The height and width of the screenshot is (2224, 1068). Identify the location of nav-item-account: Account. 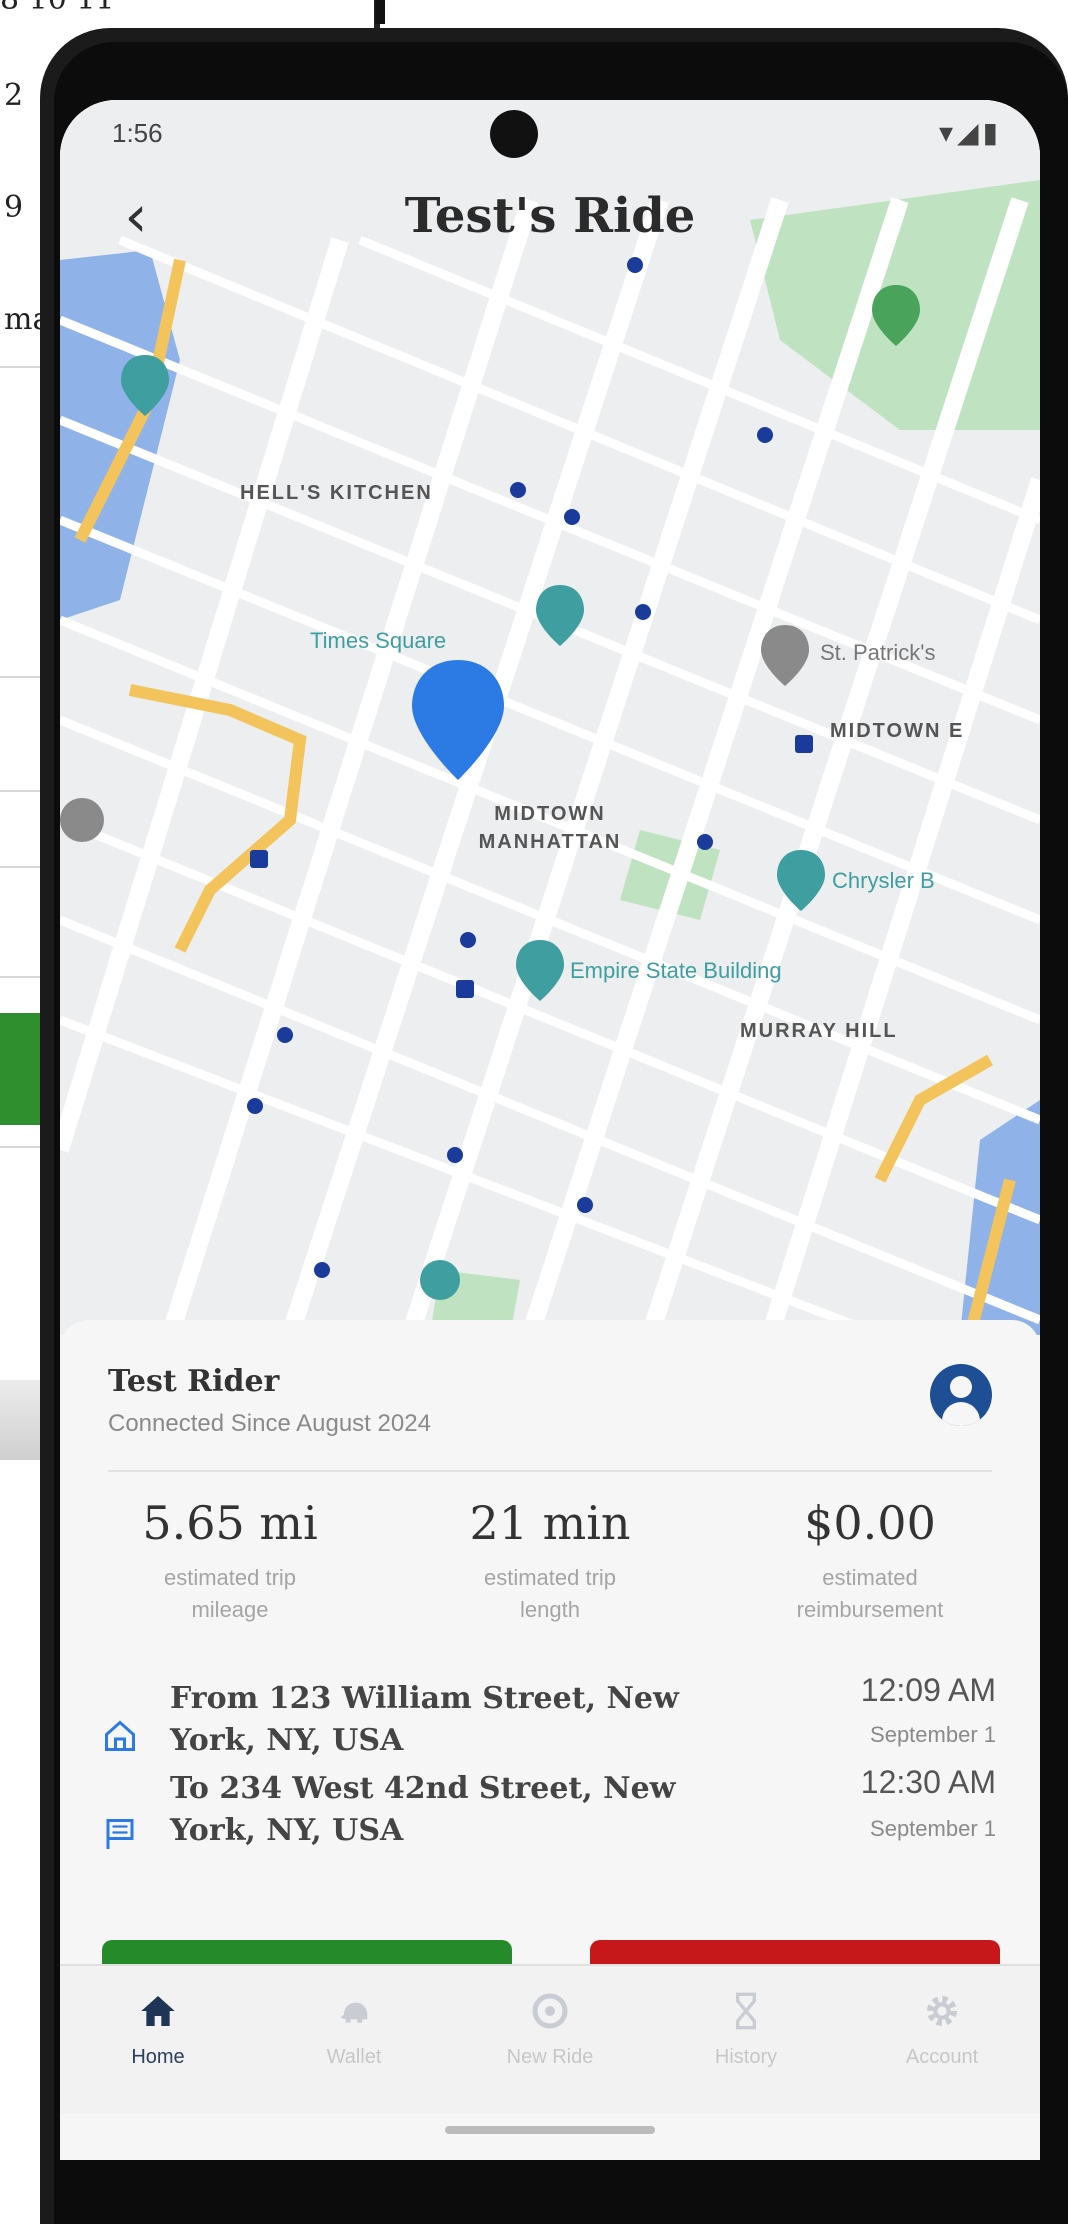
(942, 2026).